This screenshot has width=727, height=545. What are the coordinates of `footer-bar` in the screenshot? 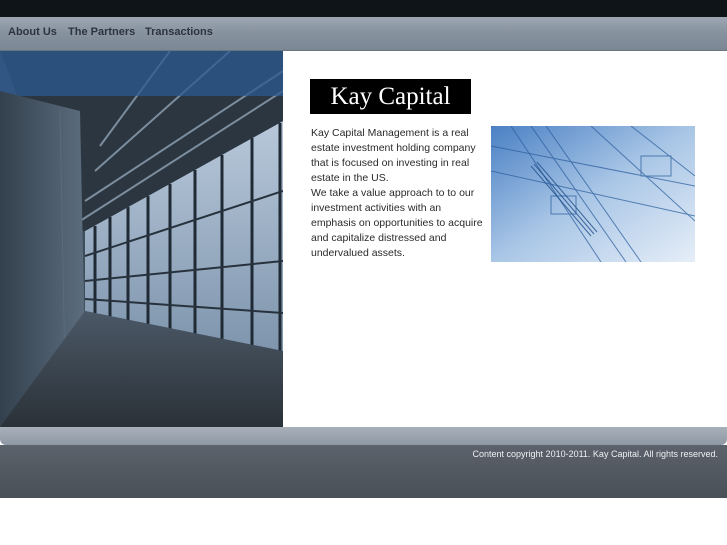 It's located at (363, 436).